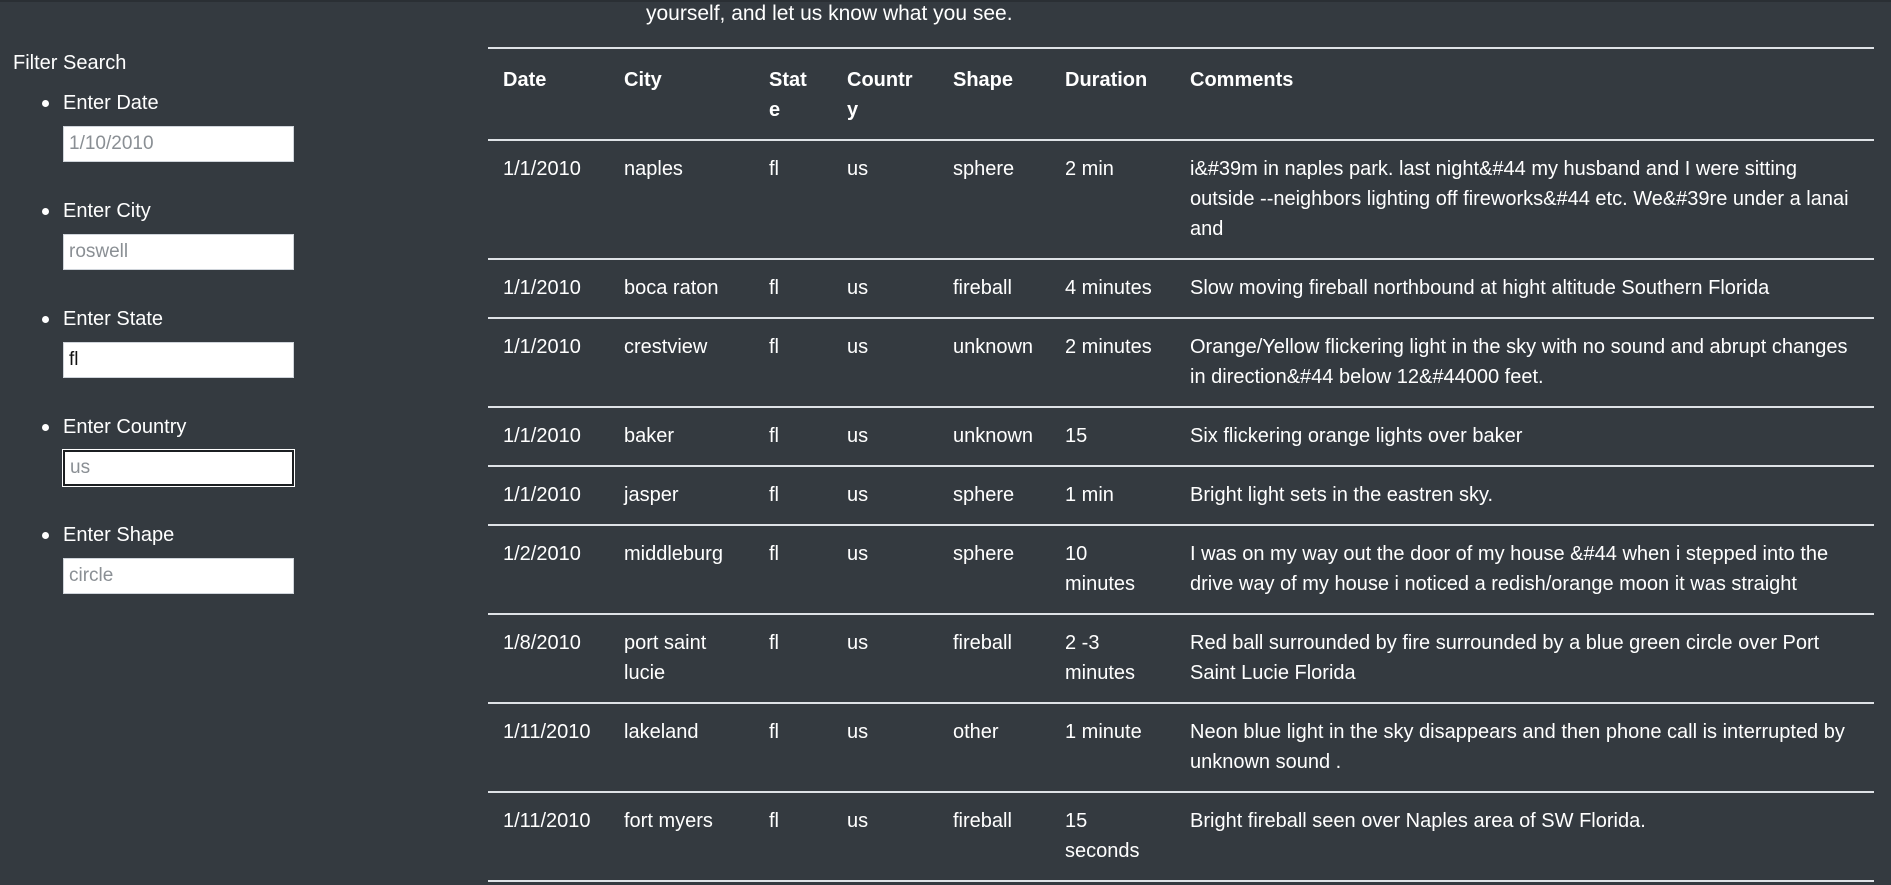 Image resolution: width=1891 pixels, height=885 pixels. I want to click on cell-city: baker, so click(681, 436).